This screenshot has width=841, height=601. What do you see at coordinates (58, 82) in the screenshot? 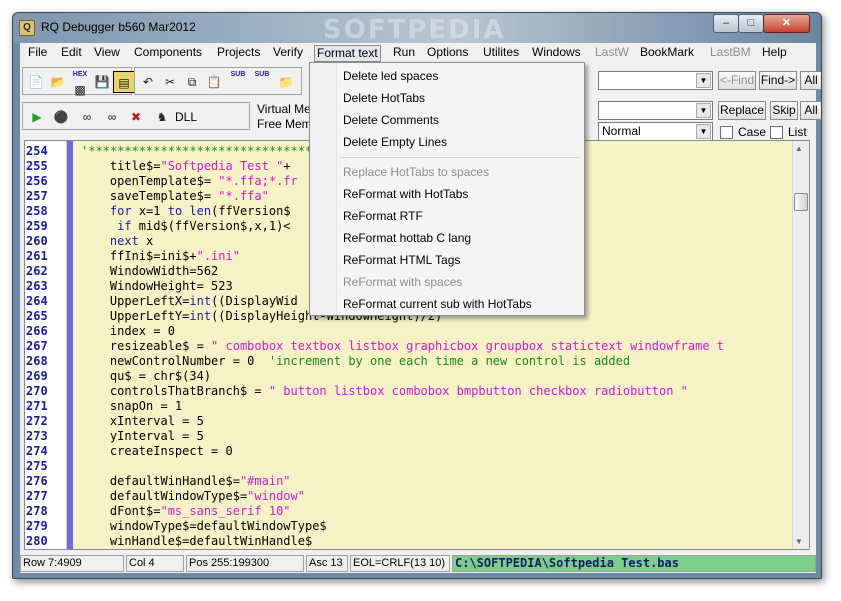
I see `open-file-icon: 📂` at bounding box center [58, 82].